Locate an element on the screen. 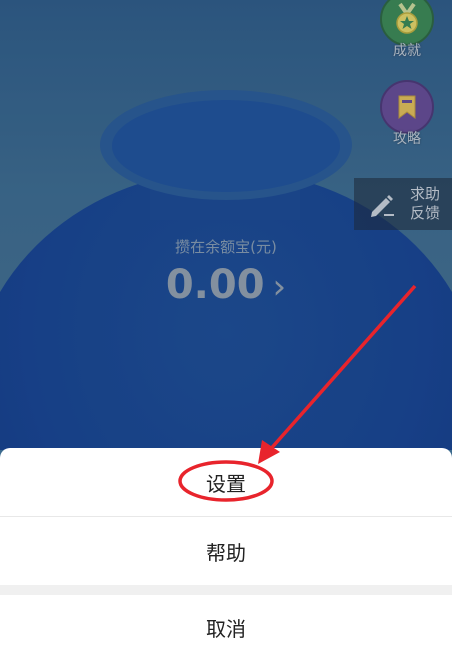 The image size is (452, 660). cancel-option-label: 取消 is located at coordinates (226, 629).